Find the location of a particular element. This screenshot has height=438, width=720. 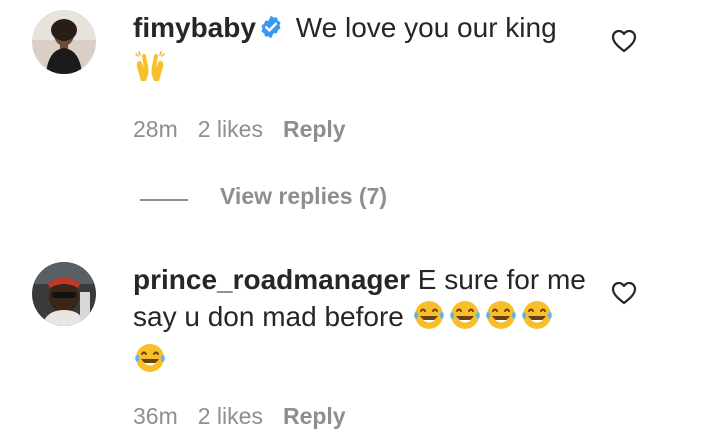

comment-text-line2: say u don mad before is located at coordinates (268, 316).